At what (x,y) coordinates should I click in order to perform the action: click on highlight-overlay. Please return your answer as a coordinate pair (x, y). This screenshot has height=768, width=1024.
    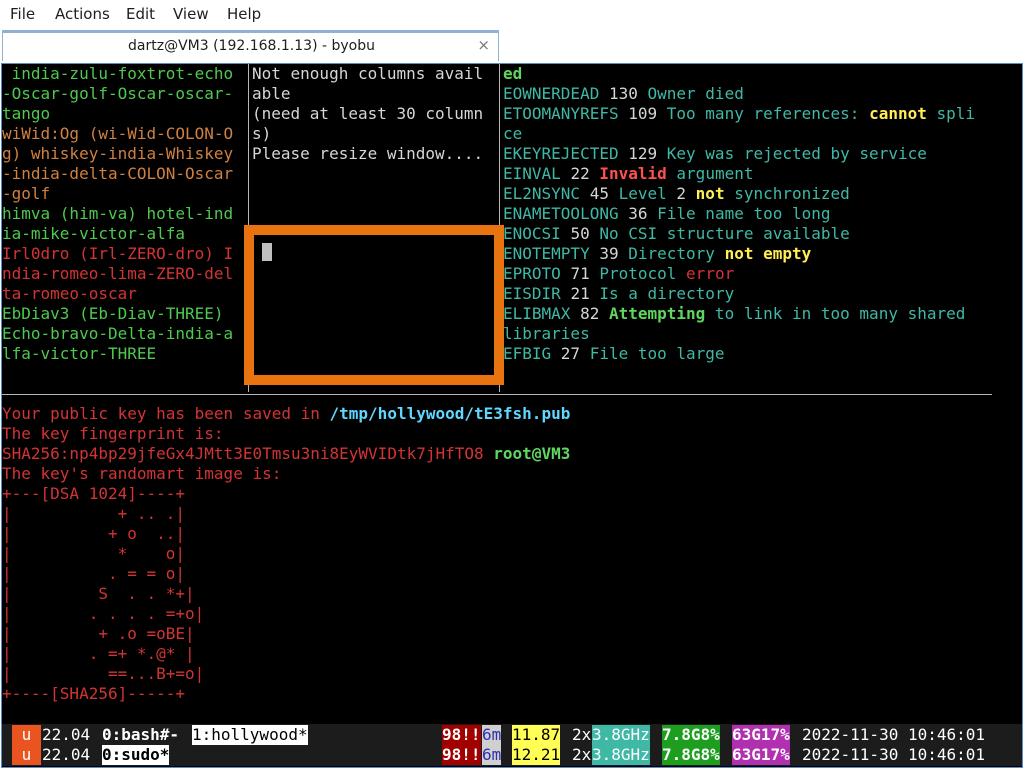
    Looking at the image, I should click on (374, 305).